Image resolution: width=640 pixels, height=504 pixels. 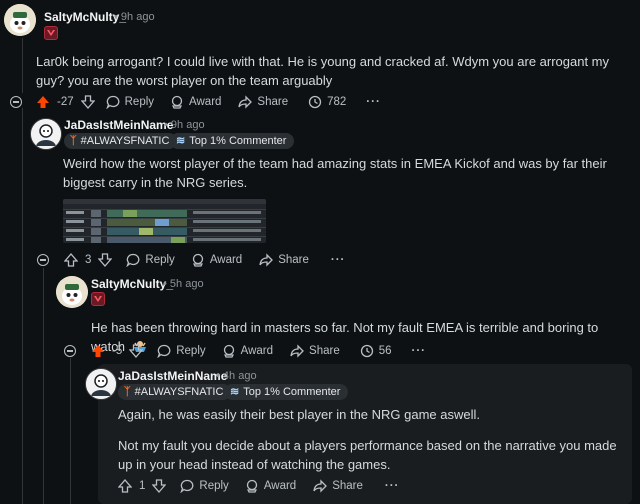 I want to click on awards-count-button: 782, so click(x=327, y=102).